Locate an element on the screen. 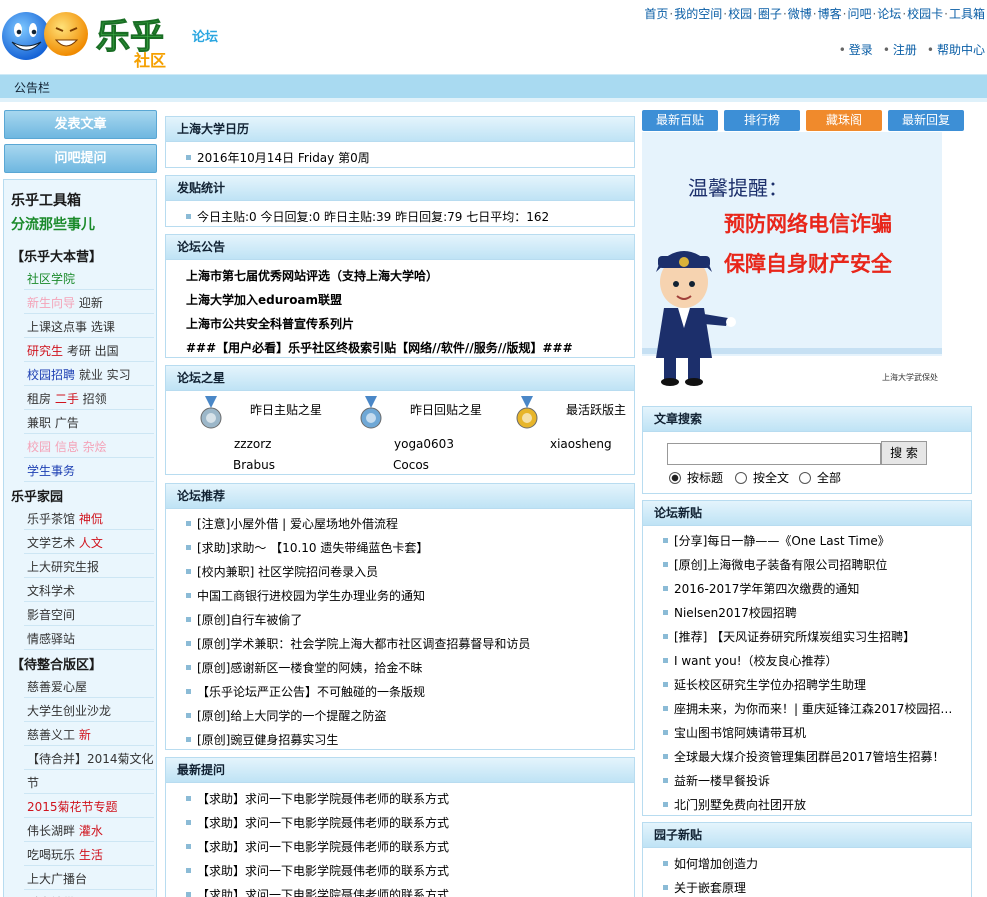 The width and height of the screenshot is (987, 897). new-post-item: [推荐] 【天风证券研究所煤炭组实习生招聘】 is located at coordinates (813, 636).